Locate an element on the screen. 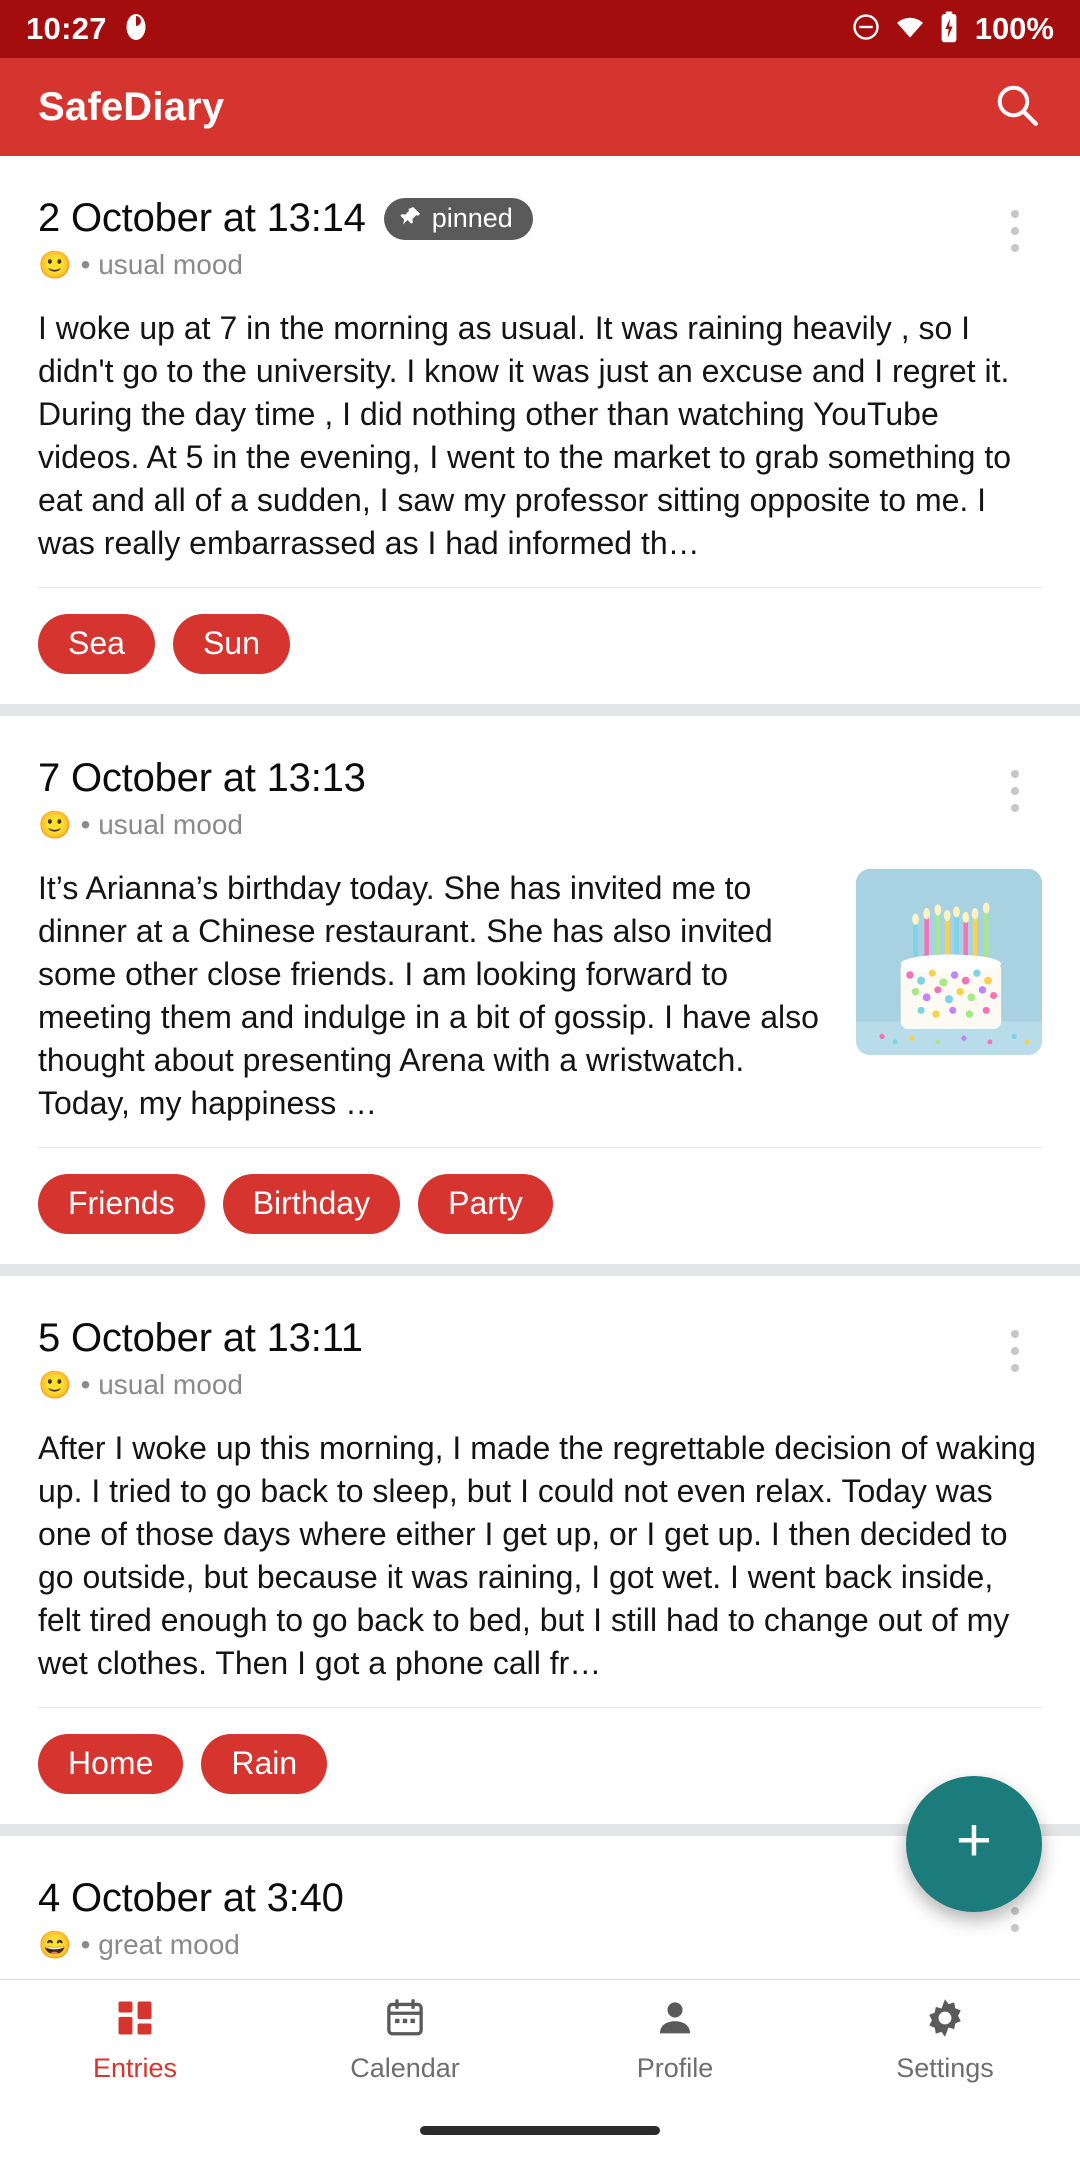 This screenshot has height=2160, width=1080. status-bar-left: 10:27 is located at coordinates (87, 29).